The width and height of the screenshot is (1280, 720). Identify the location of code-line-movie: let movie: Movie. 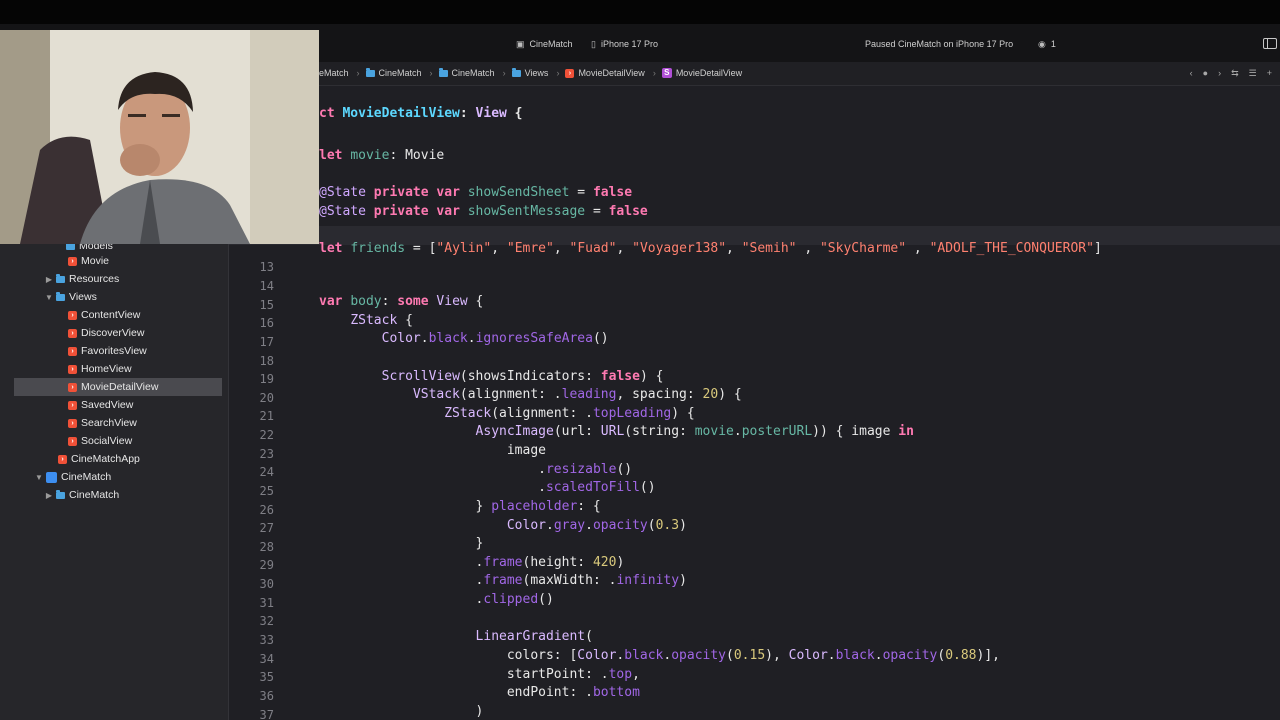
(382, 155).